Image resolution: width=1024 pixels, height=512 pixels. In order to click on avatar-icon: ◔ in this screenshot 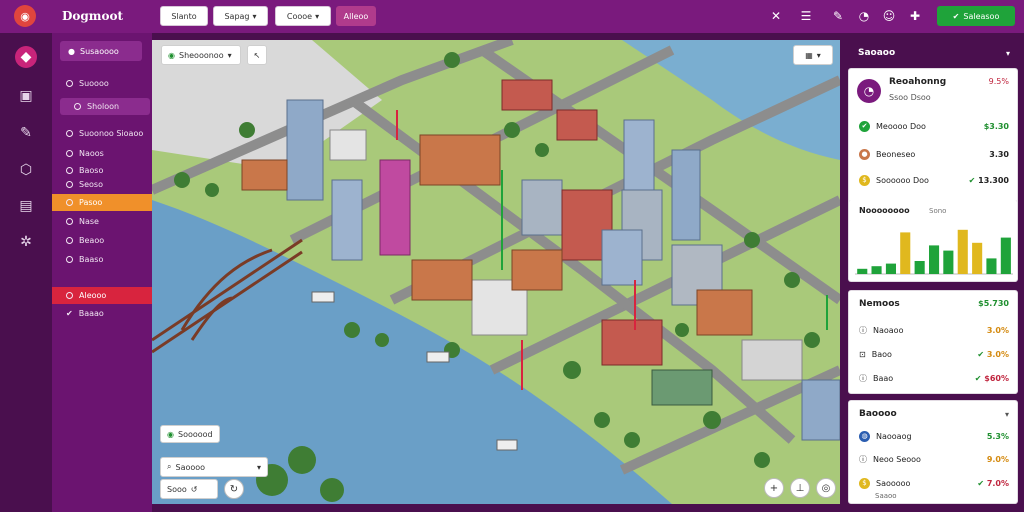, I will do `click(869, 91)`.